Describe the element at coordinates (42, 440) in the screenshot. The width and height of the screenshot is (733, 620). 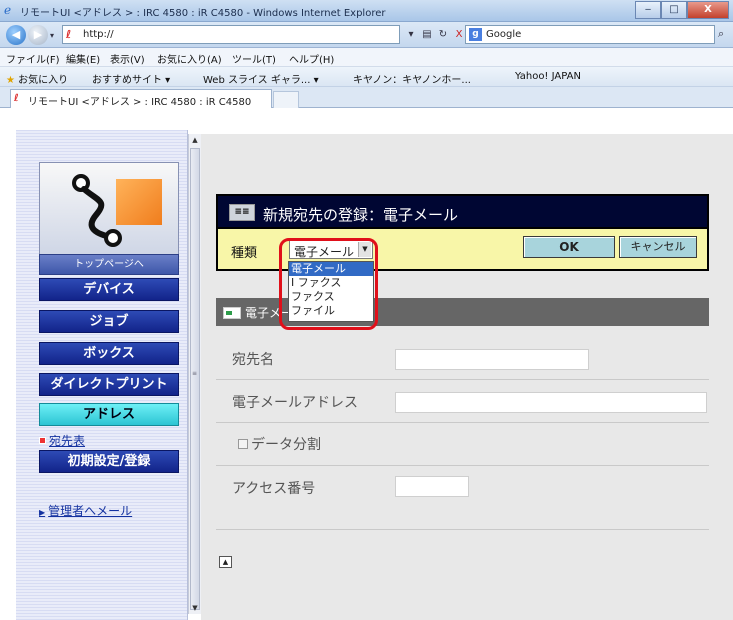
I see `current-marker-icon` at that location.